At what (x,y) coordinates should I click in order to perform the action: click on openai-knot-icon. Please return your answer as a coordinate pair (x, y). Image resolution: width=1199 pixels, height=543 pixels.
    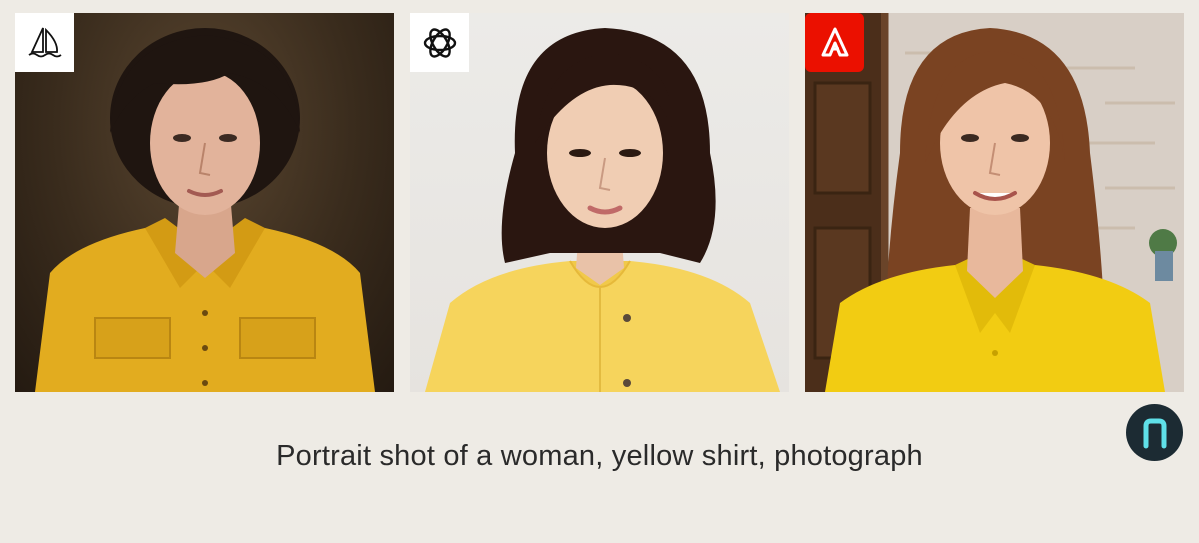
    Looking at the image, I should click on (439, 42).